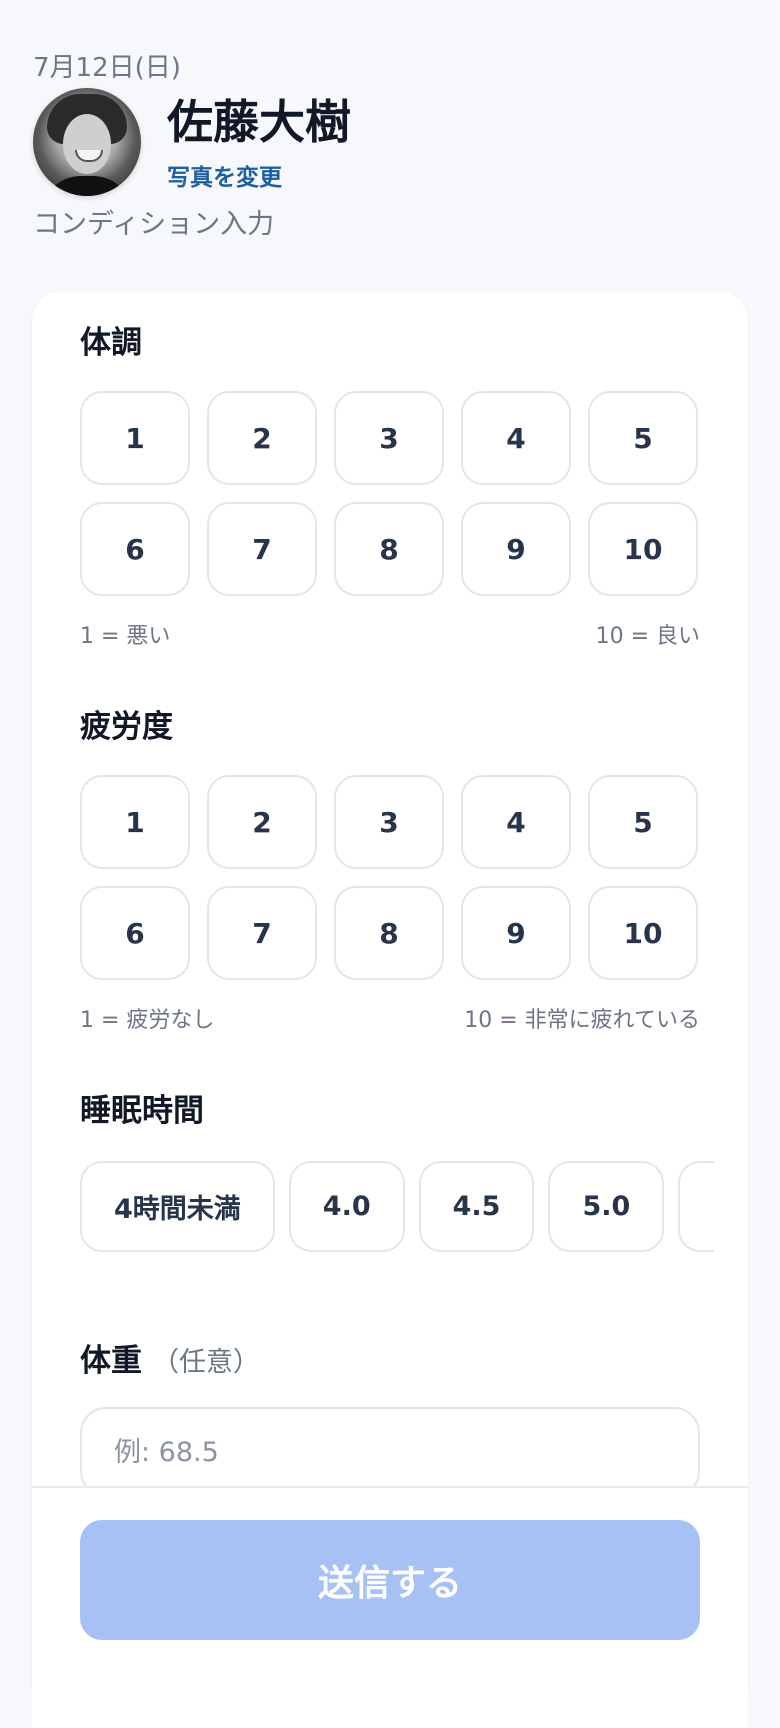  What do you see at coordinates (582, 1020) in the screenshot?
I see `fatigue-scale-high: 10 = 非常に疲れている` at bounding box center [582, 1020].